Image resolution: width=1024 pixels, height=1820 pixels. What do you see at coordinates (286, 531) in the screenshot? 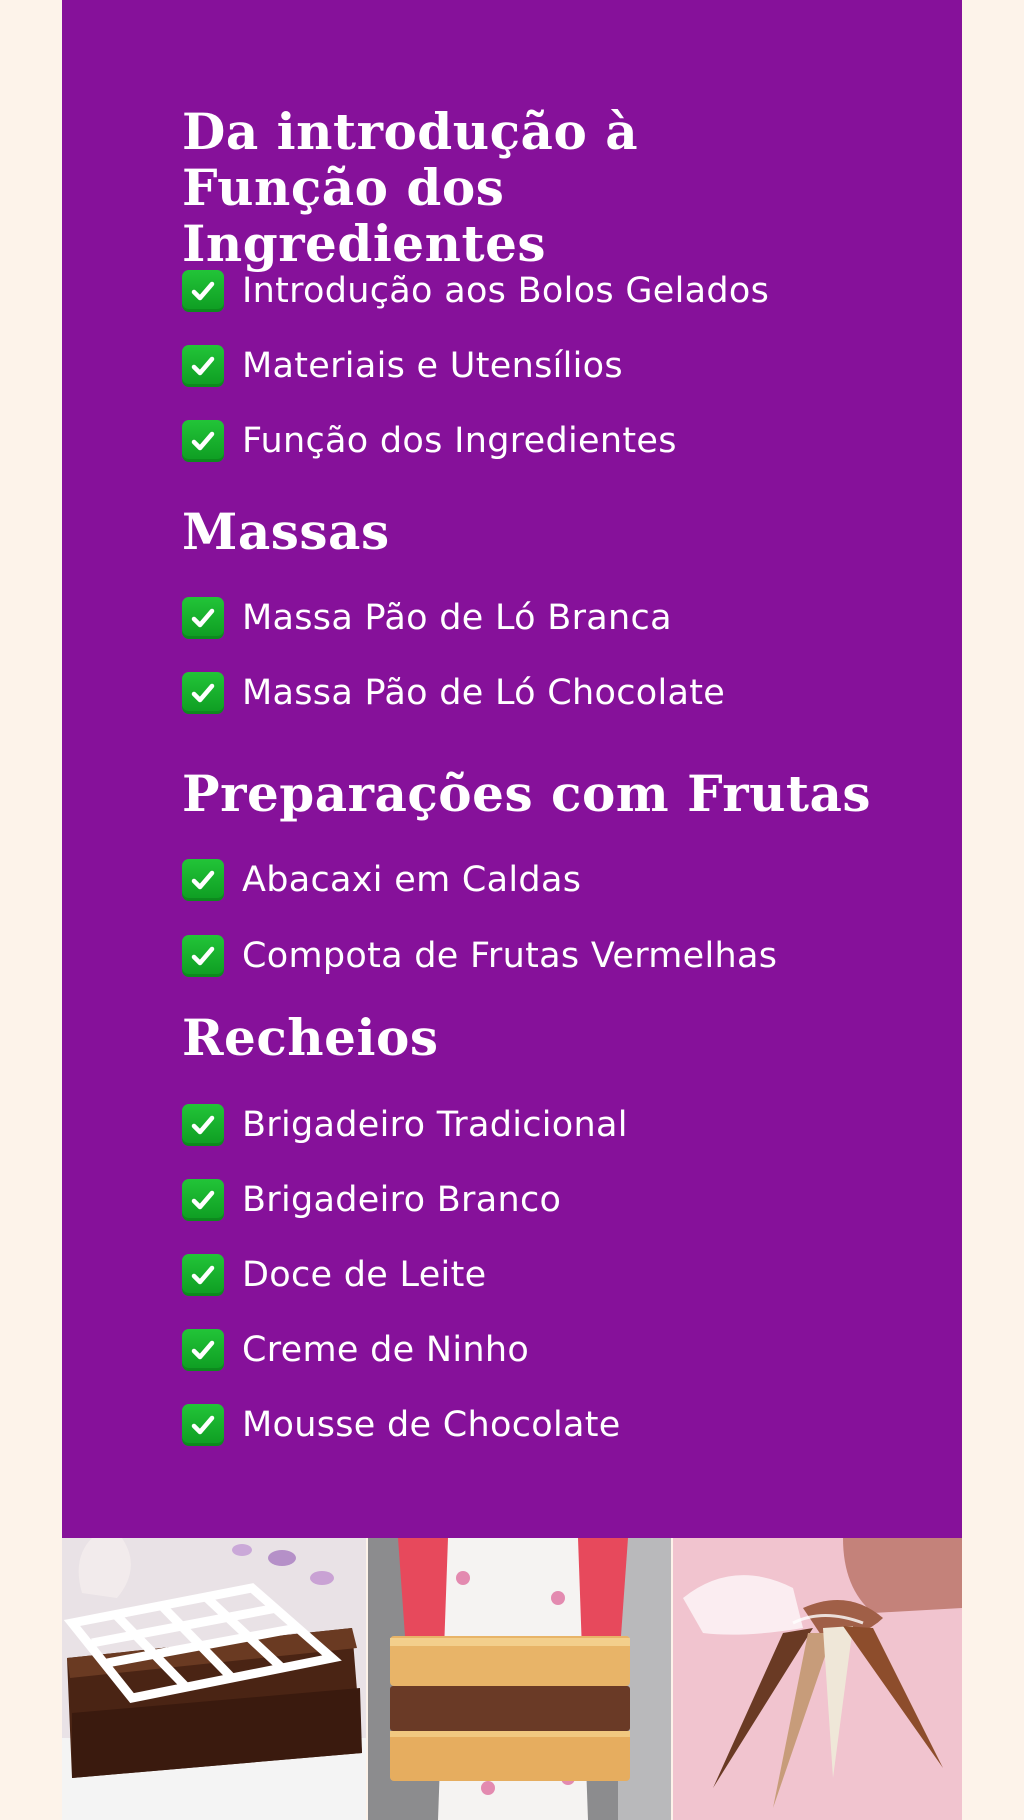
I see `section-title-massas: Massas` at bounding box center [286, 531].